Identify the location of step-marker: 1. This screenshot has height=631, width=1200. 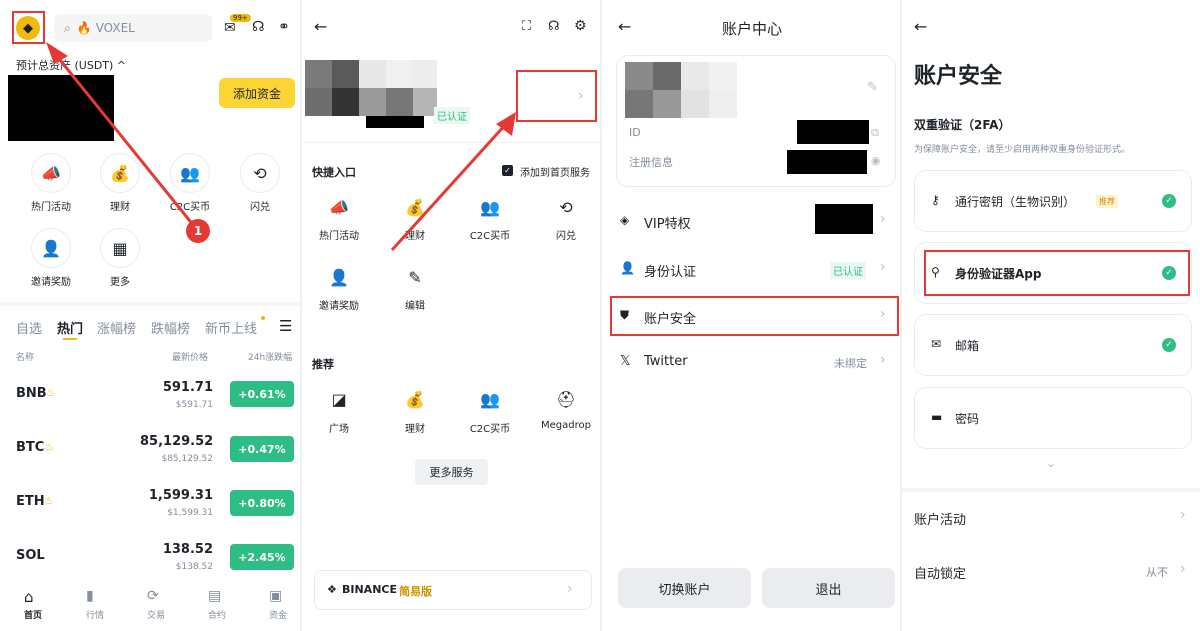
(198, 231).